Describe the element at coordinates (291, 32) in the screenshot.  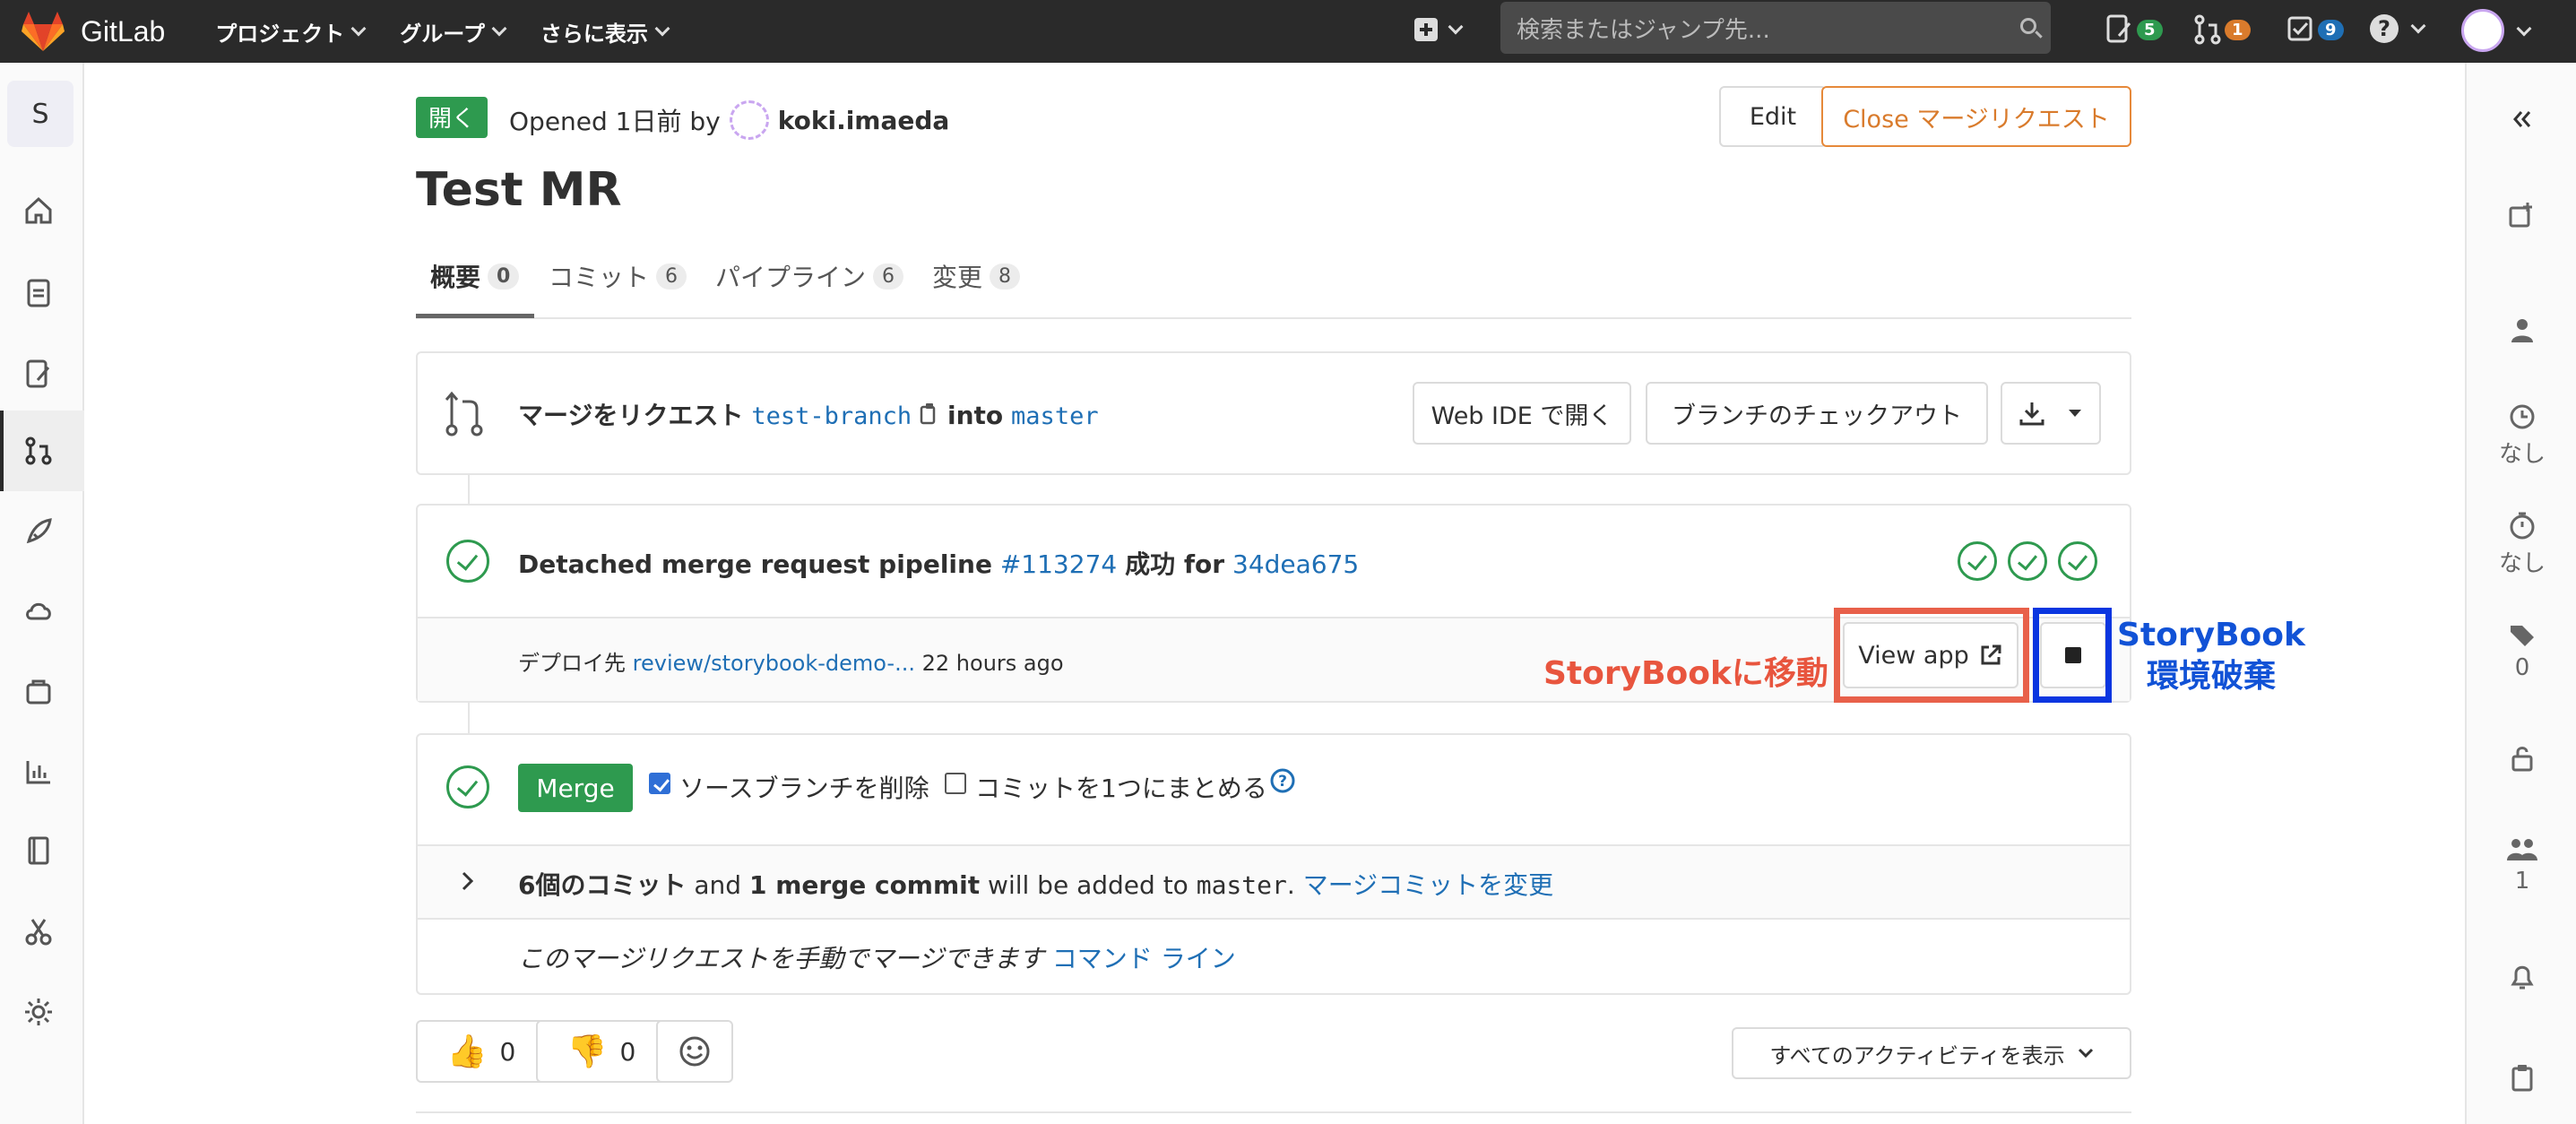
I see `nav-projects: プロジェクト` at that location.